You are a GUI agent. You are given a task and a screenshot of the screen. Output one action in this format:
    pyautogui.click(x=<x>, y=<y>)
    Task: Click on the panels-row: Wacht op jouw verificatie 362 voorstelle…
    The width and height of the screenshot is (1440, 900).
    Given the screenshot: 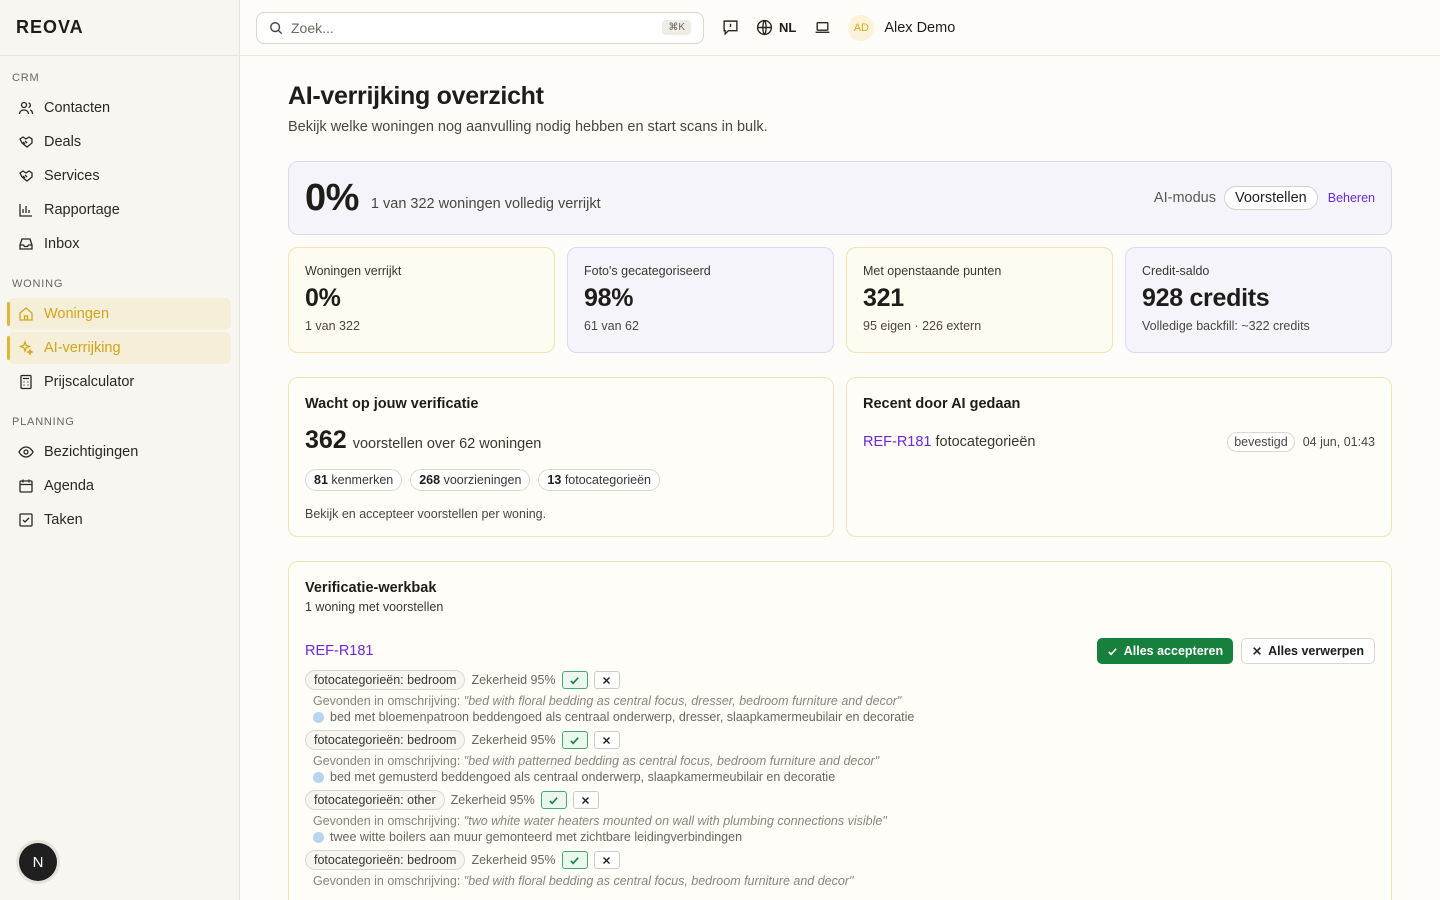 What is the action you would take?
    pyautogui.click(x=840, y=457)
    